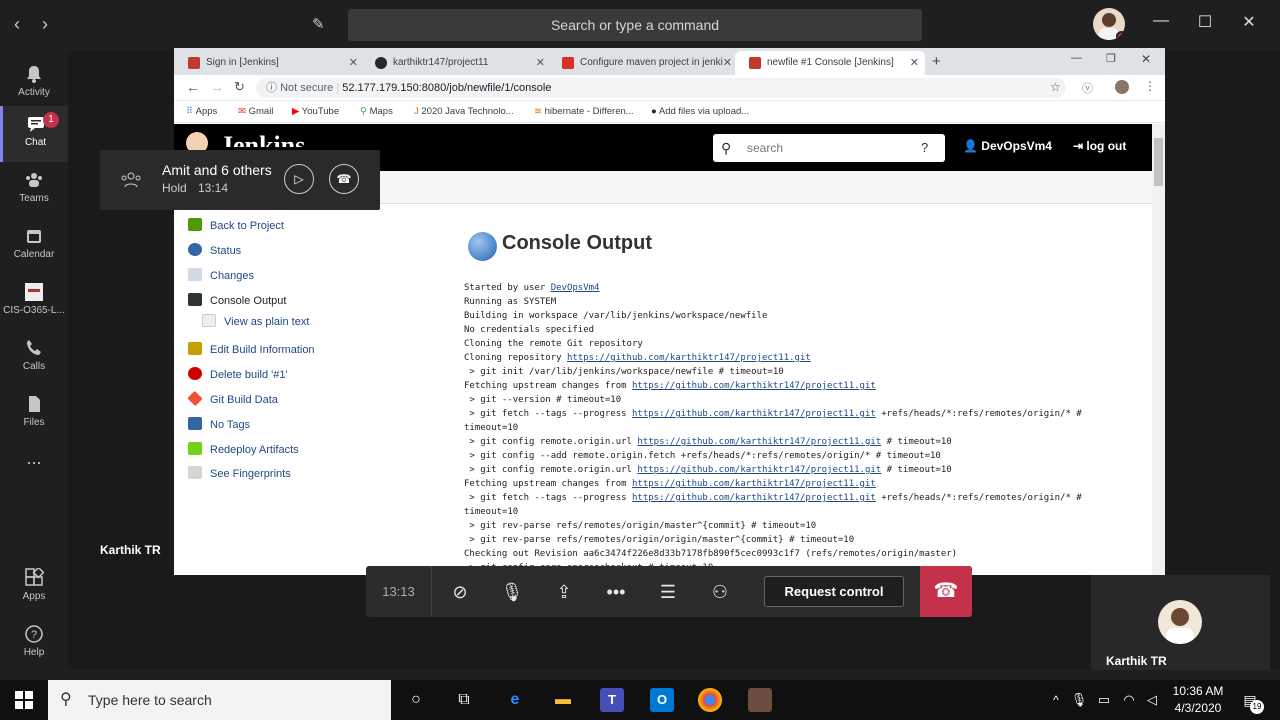 The image size is (1280, 720). What do you see at coordinates (1205, 24) in the screenshot?
I see `maximize-icon: ☐` at bounding box center [1205, 24].